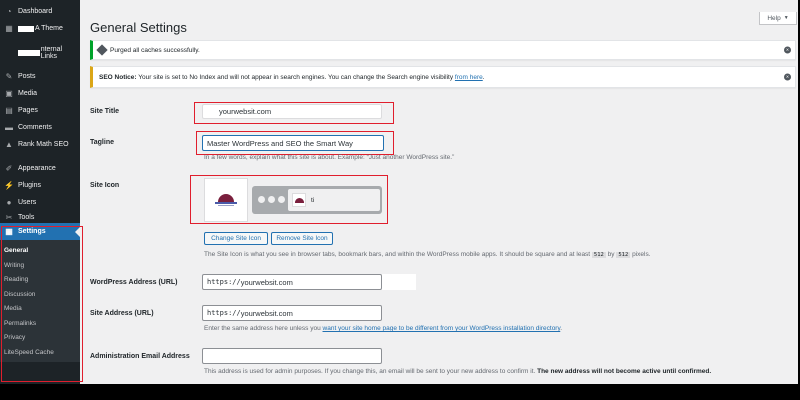 The image size is (800, 400). I want to click on plugin-icon: ⚡, so click(9, 185).